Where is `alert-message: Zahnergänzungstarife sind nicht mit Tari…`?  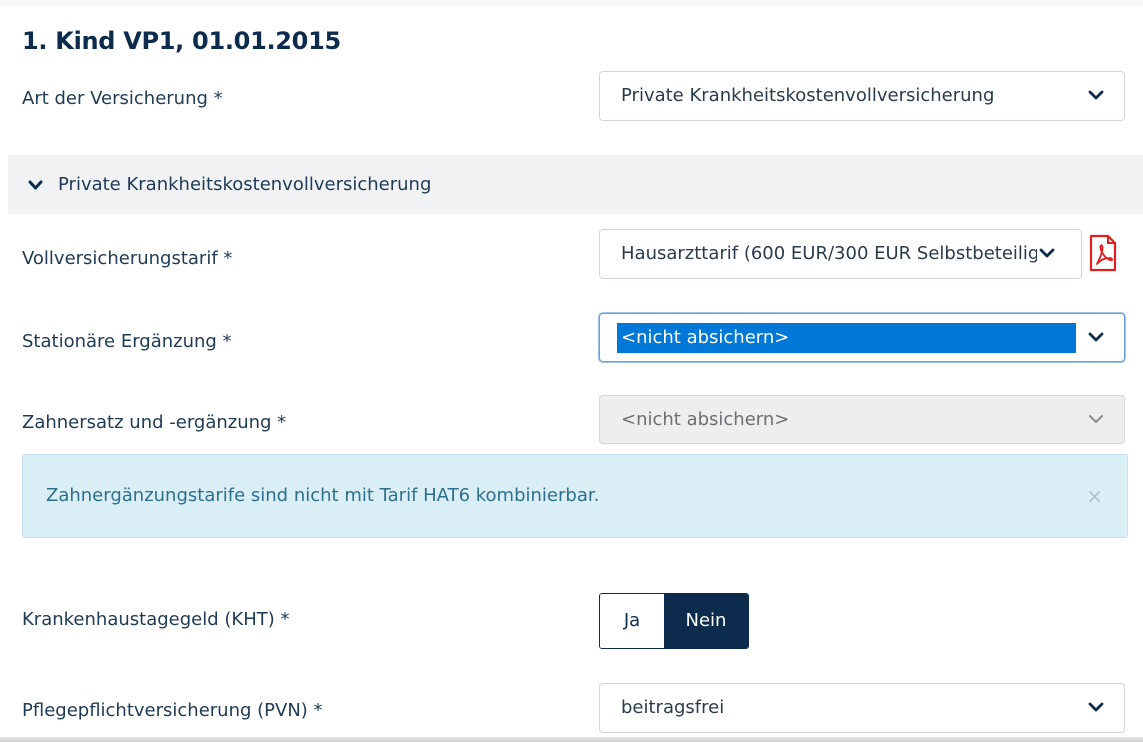 alert-message: Zahnergänzungstarife sind nicht mit Tari… is located at coordinates (323, 495).